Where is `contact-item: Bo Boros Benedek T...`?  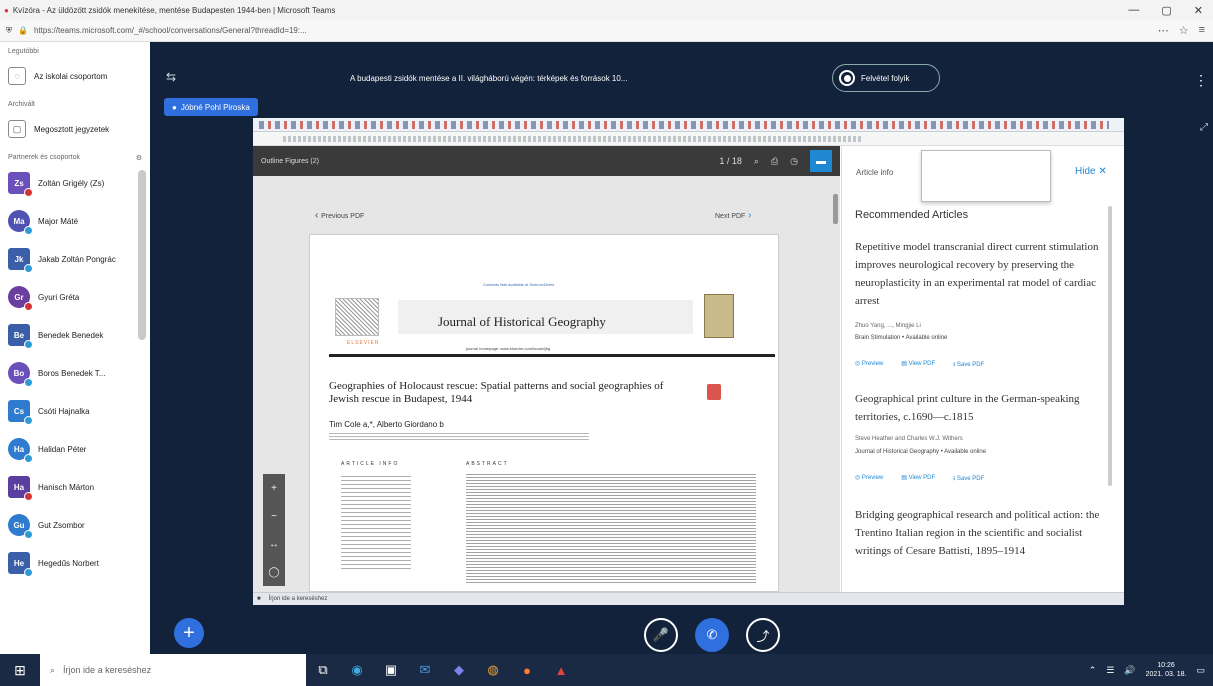 contact-item: Bo Boros Benedek T... is located at coordinates (75, 373).